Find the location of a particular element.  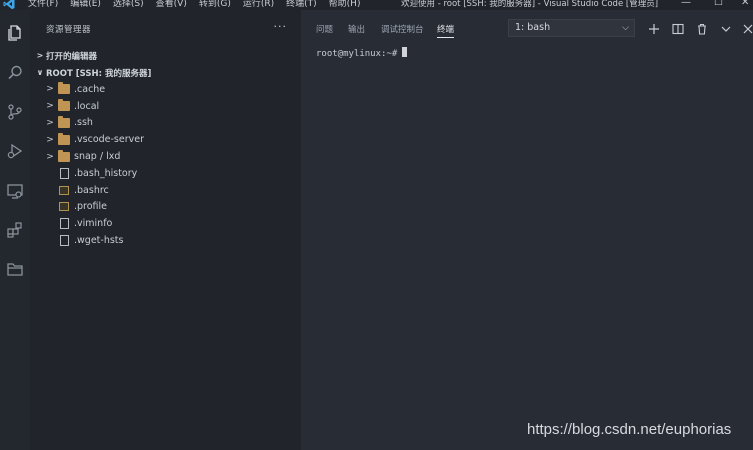

trash-icon is located at coordinates (701, 28).